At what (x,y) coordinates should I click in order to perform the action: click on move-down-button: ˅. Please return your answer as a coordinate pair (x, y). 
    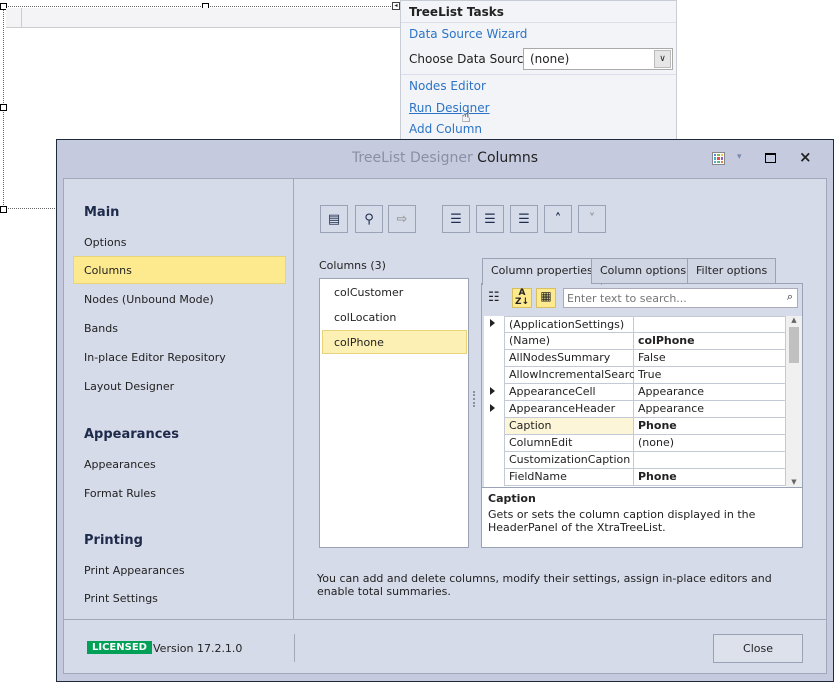
    Looking at the image, I should click on (592, 219).